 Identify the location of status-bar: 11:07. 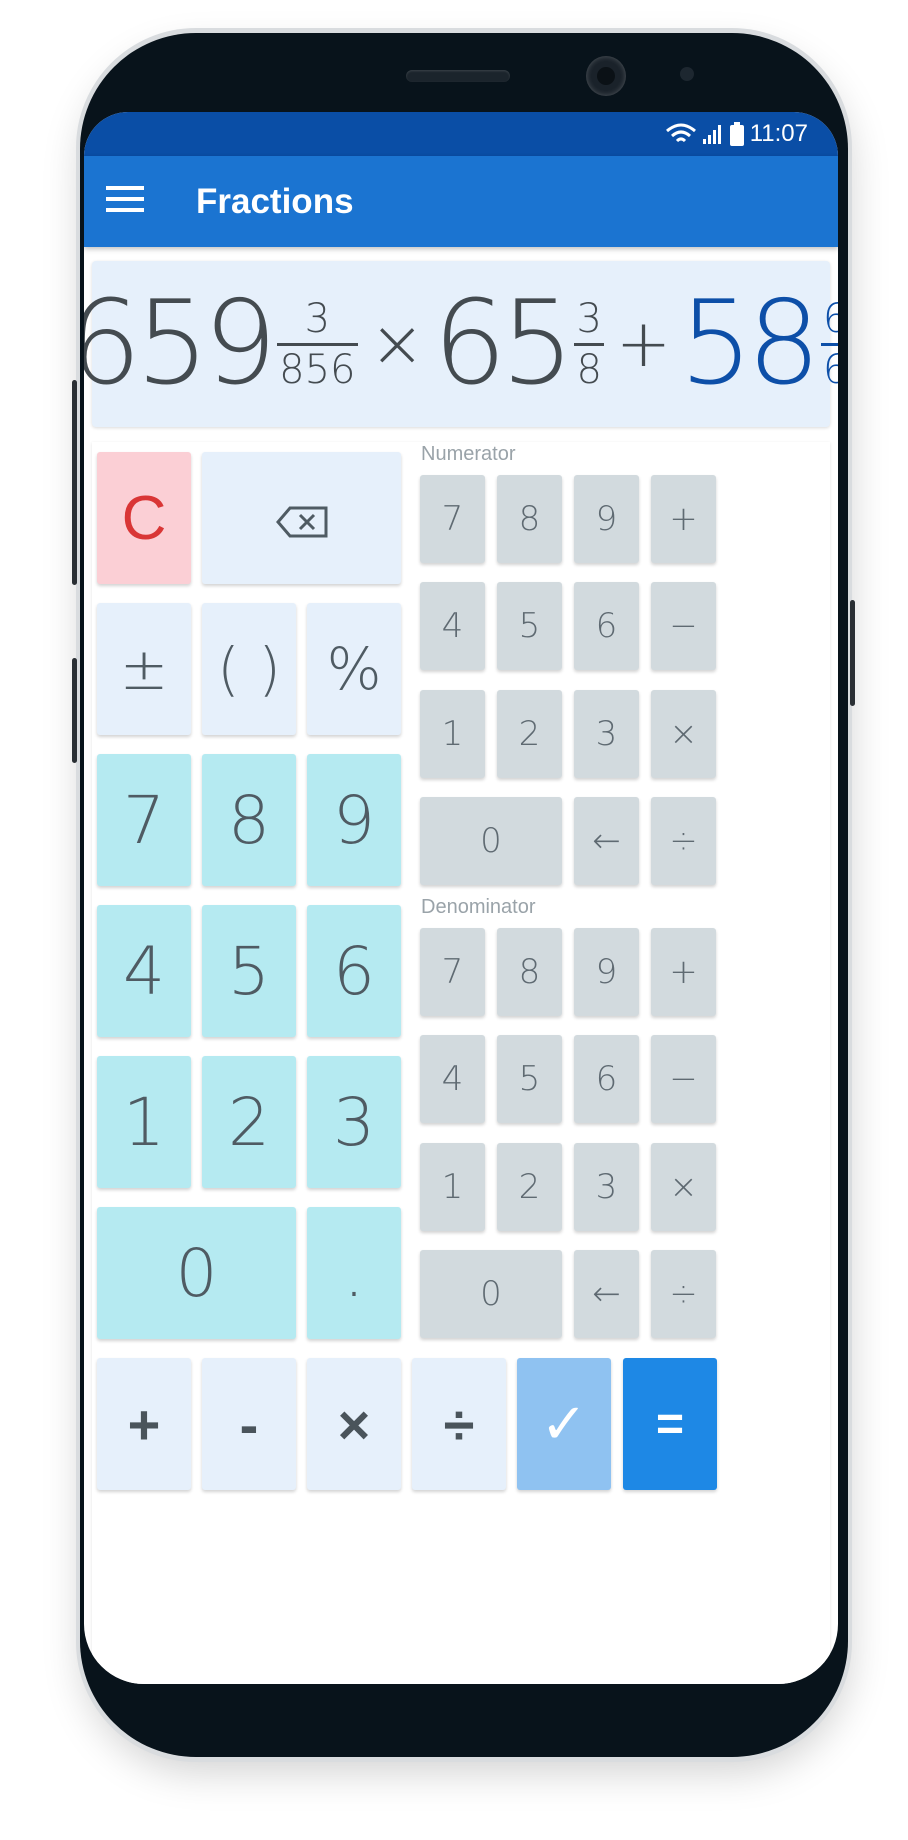
(461, 134).